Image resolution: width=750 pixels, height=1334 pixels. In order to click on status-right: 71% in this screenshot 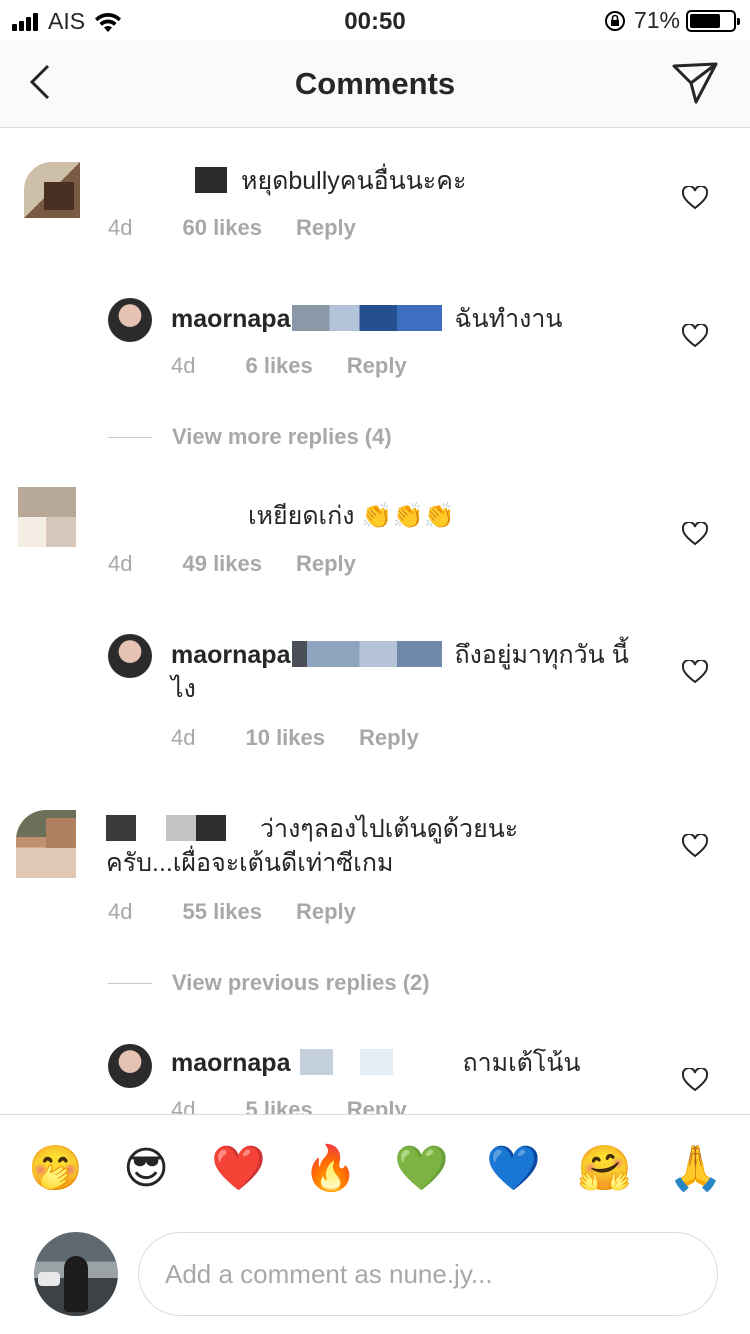, I will do `click(672, 20)`.